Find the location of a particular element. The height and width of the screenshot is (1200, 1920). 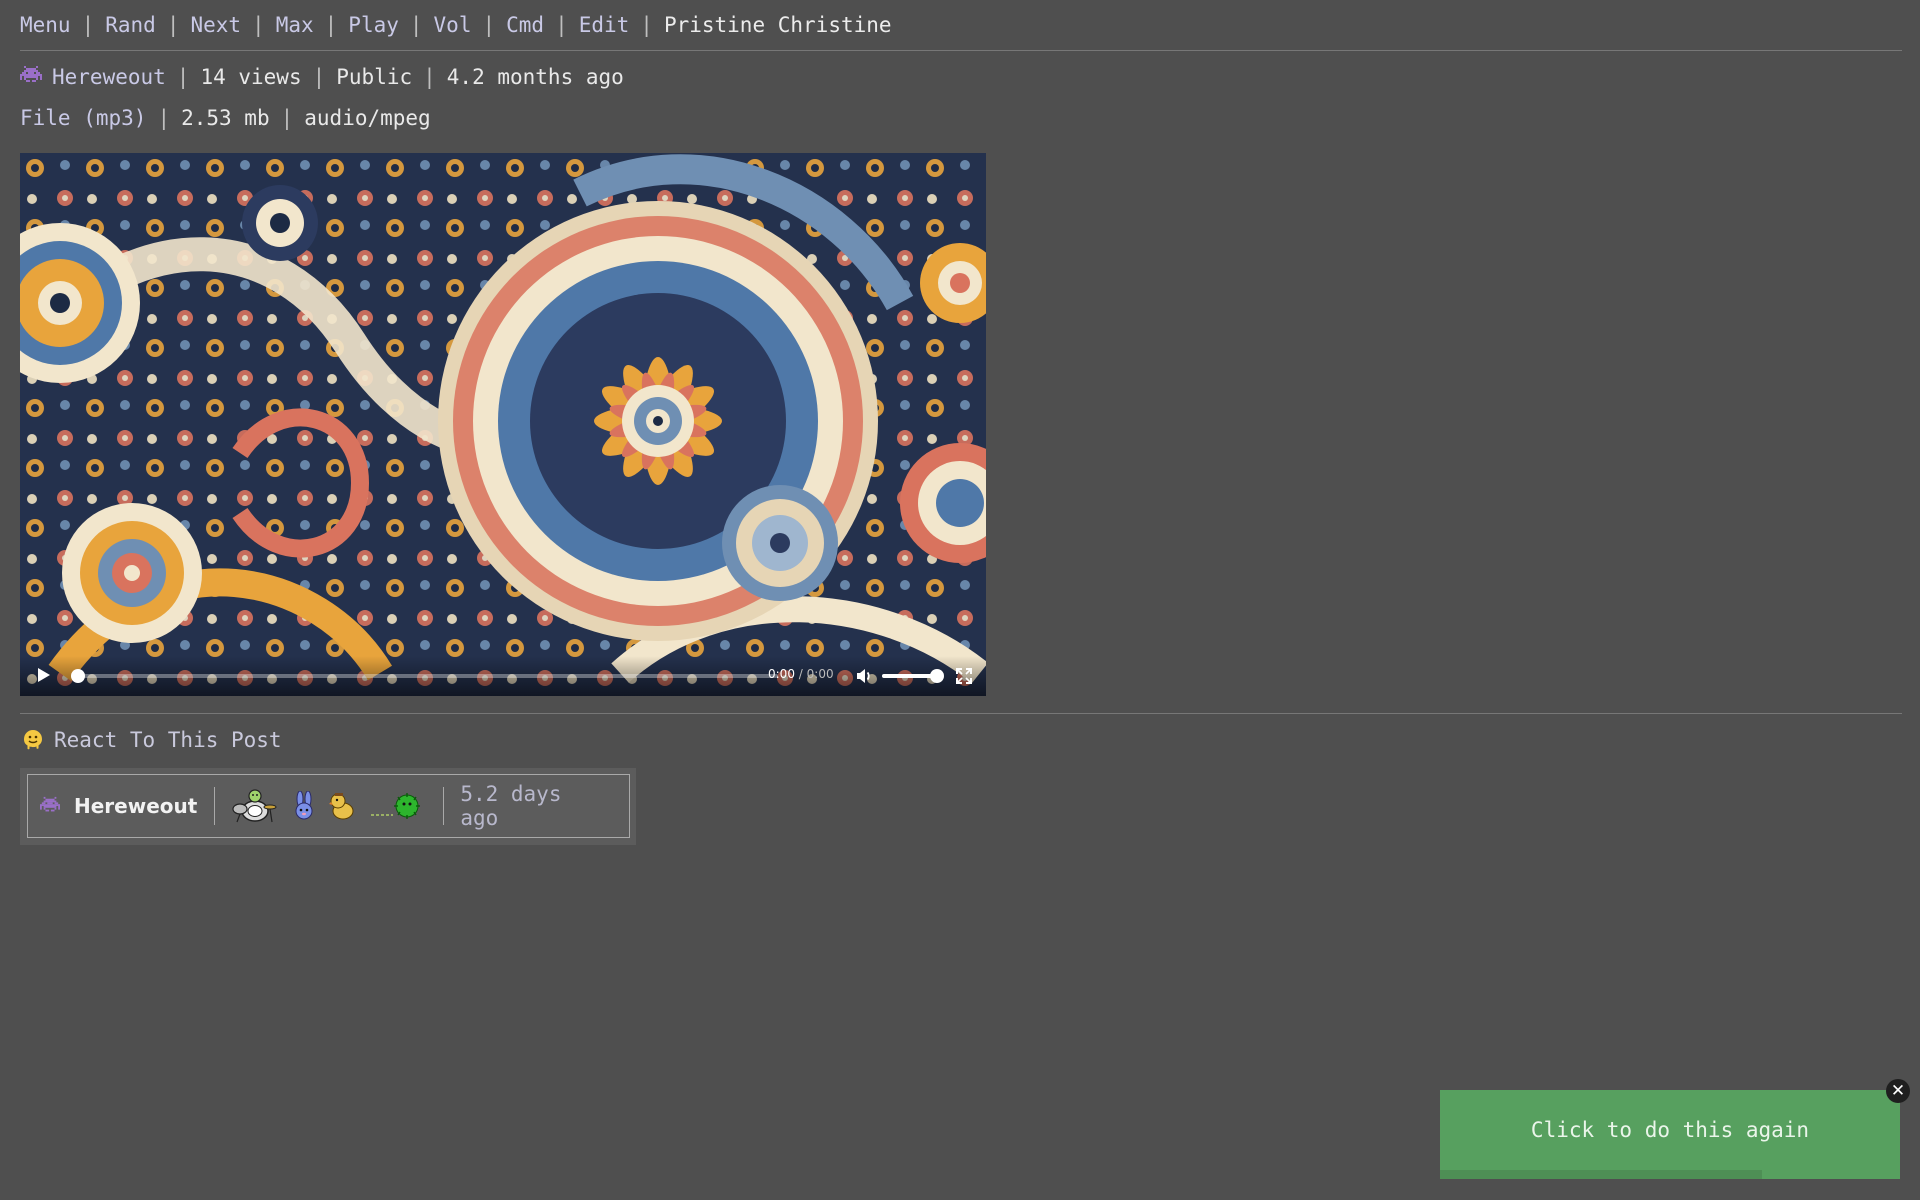

page-title: Pristine Christine is located at coordinates (777, 25).